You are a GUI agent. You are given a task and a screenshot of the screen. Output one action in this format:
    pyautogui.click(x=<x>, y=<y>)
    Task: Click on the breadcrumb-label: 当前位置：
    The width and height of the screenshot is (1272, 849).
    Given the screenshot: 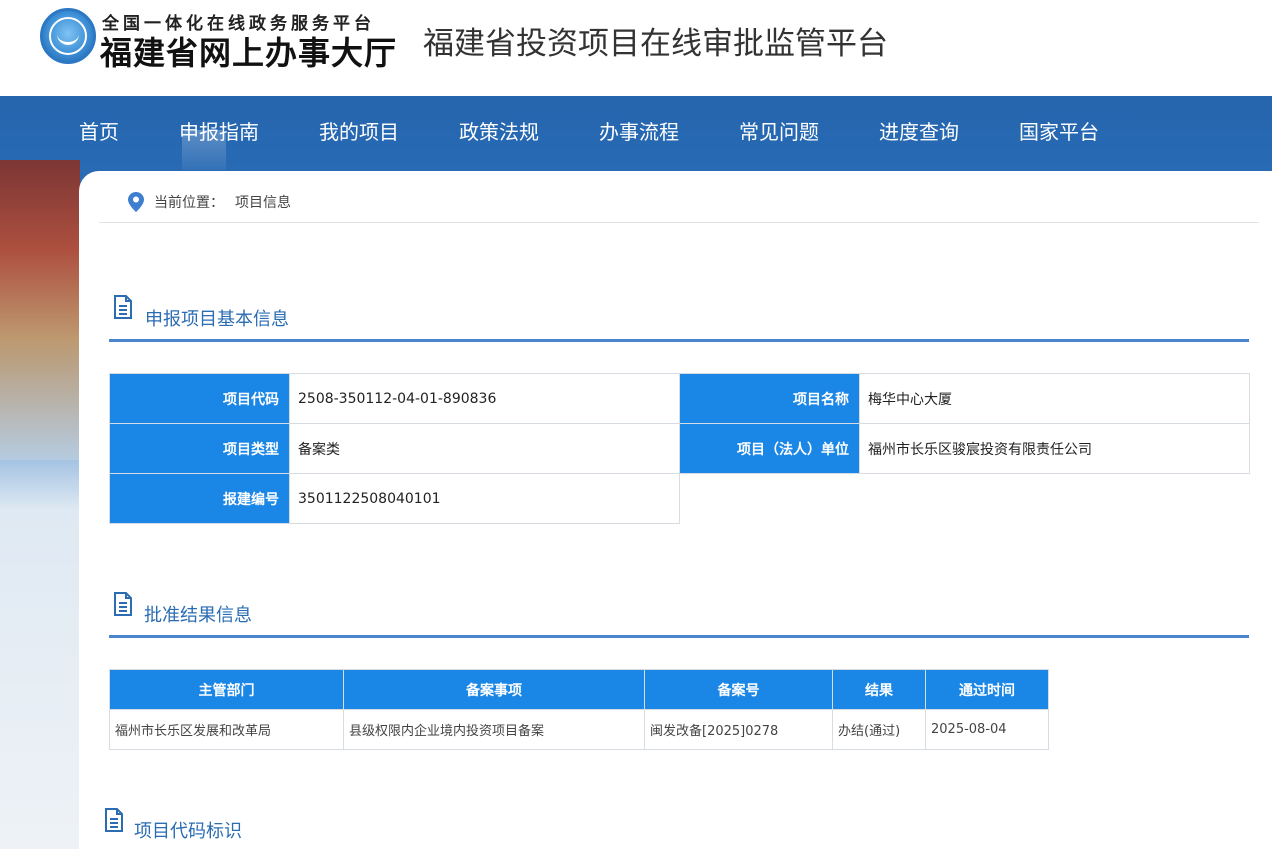 What is the action you would take?
    pyautogui.click(x=189, y=203)
    